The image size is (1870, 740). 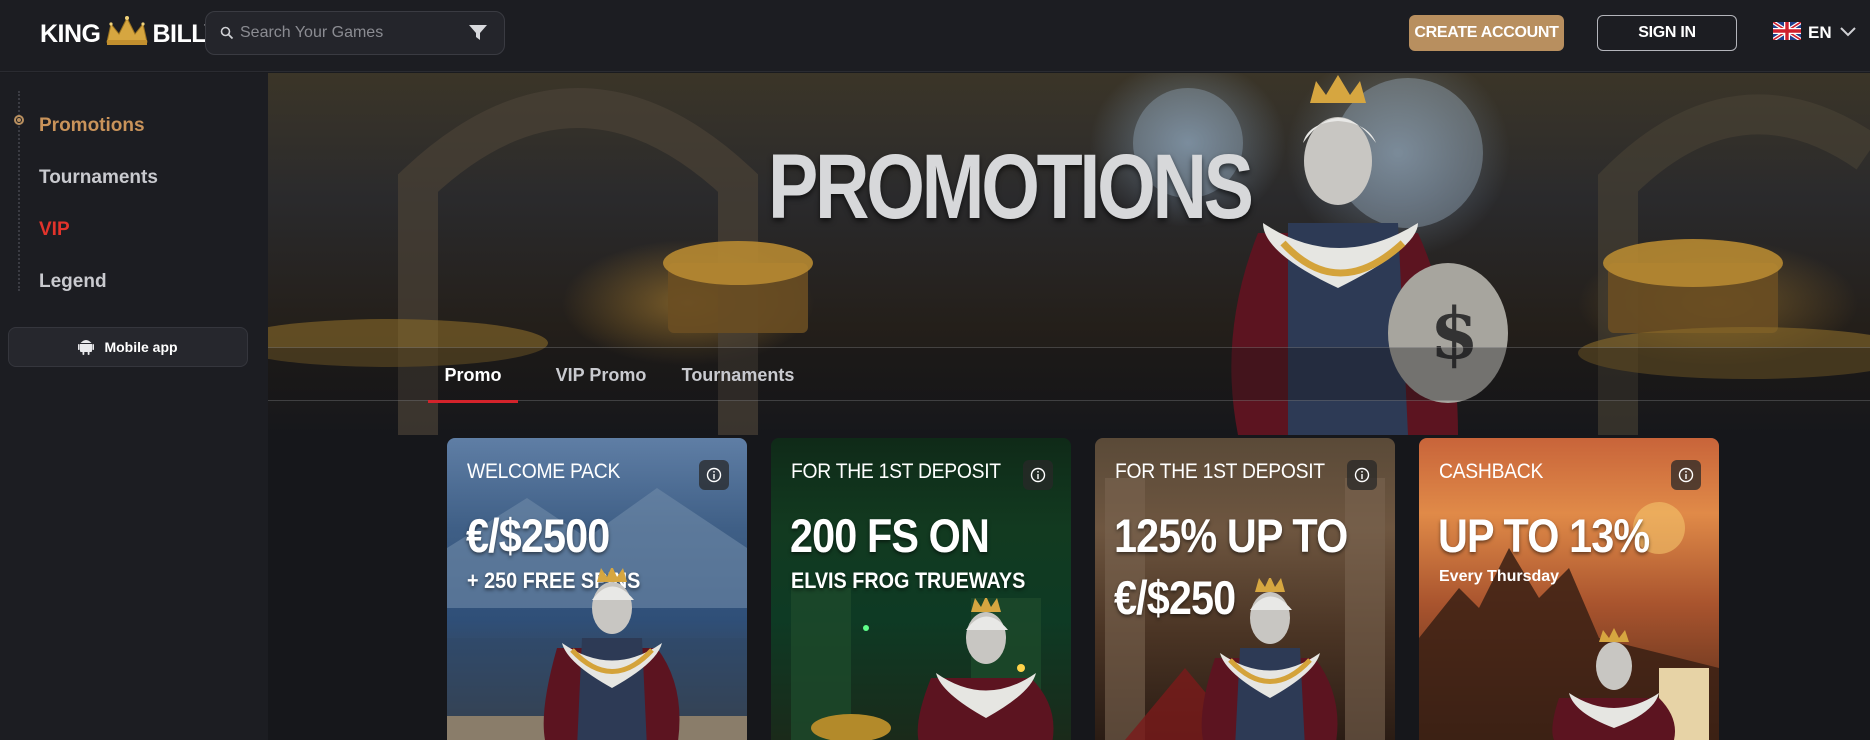 I want to click on language-selector: EN, so click(x=1814, y=32).